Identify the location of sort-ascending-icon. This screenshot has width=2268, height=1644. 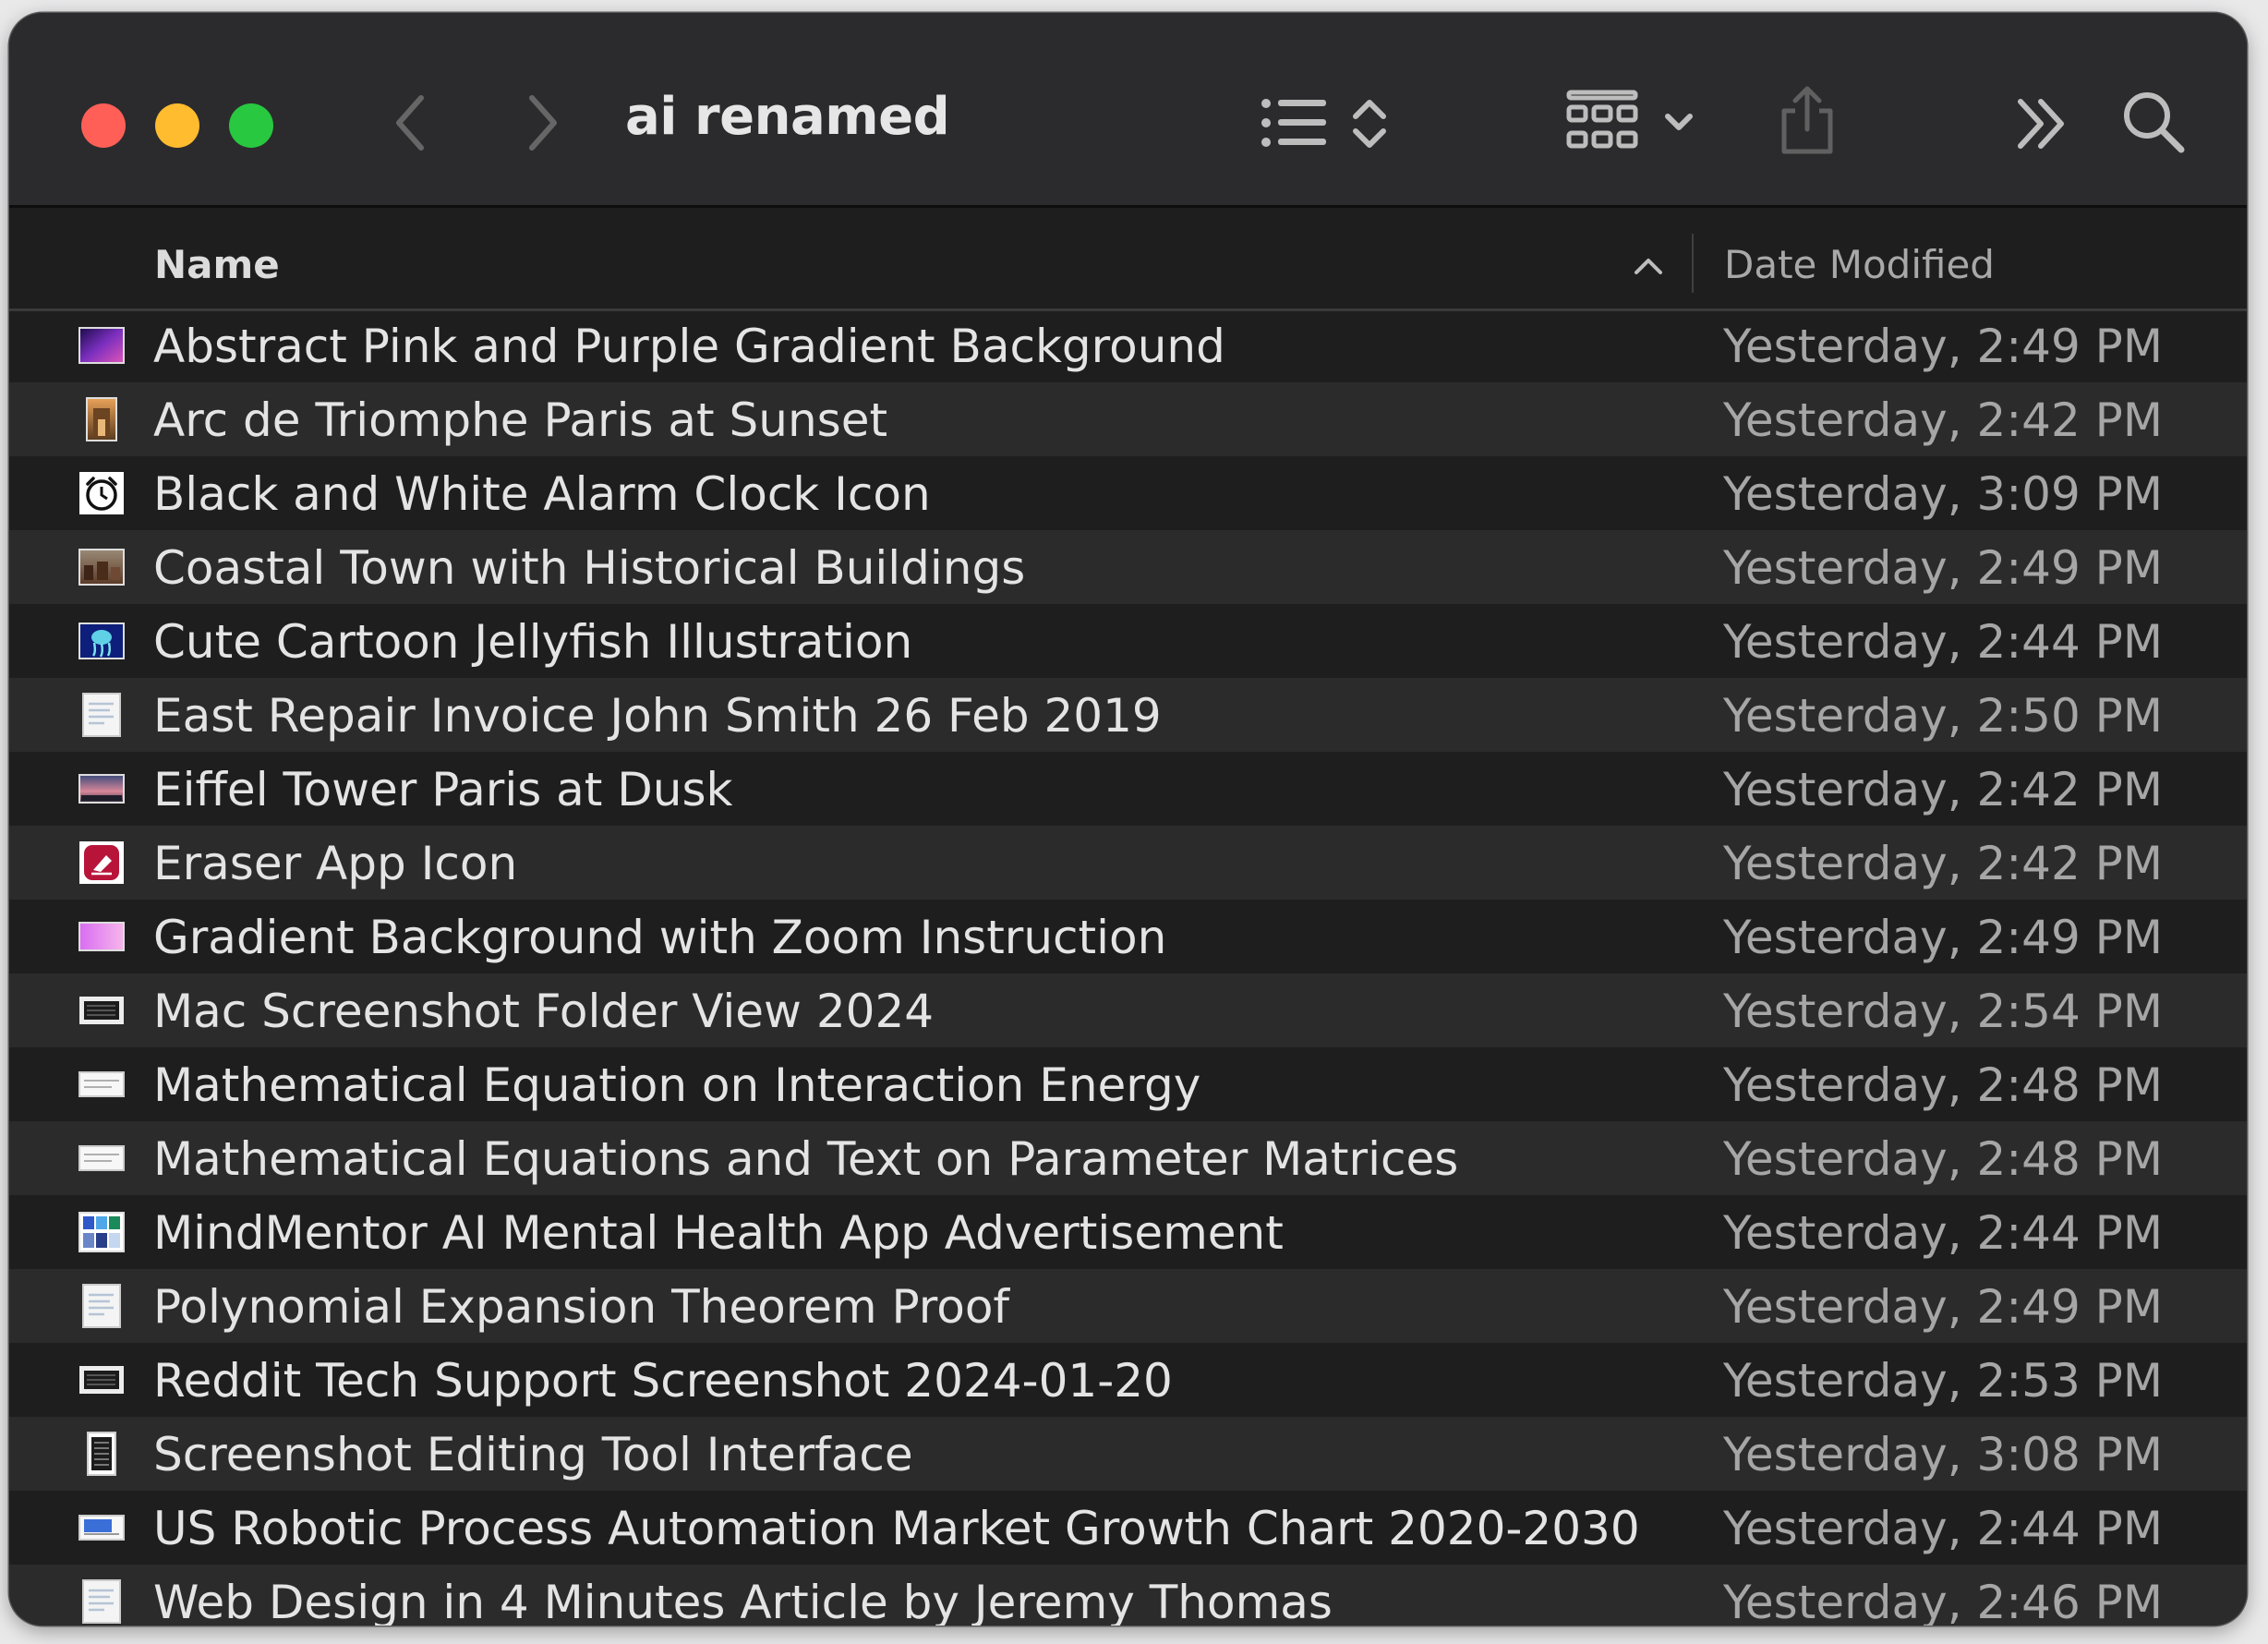
(1648, 268).